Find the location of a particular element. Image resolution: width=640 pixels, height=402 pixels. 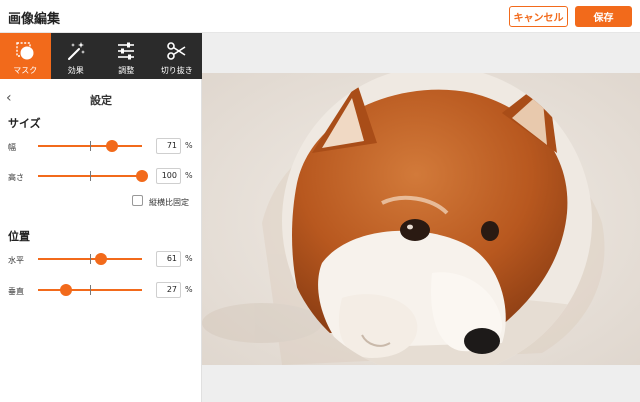

vertical-label: 垂直 is located at coordinates (16, 291).